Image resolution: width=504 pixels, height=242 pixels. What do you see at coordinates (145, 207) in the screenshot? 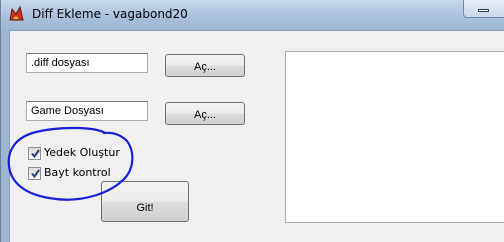
I see `go-button-label: Git!` at bounding box center [145, 207].